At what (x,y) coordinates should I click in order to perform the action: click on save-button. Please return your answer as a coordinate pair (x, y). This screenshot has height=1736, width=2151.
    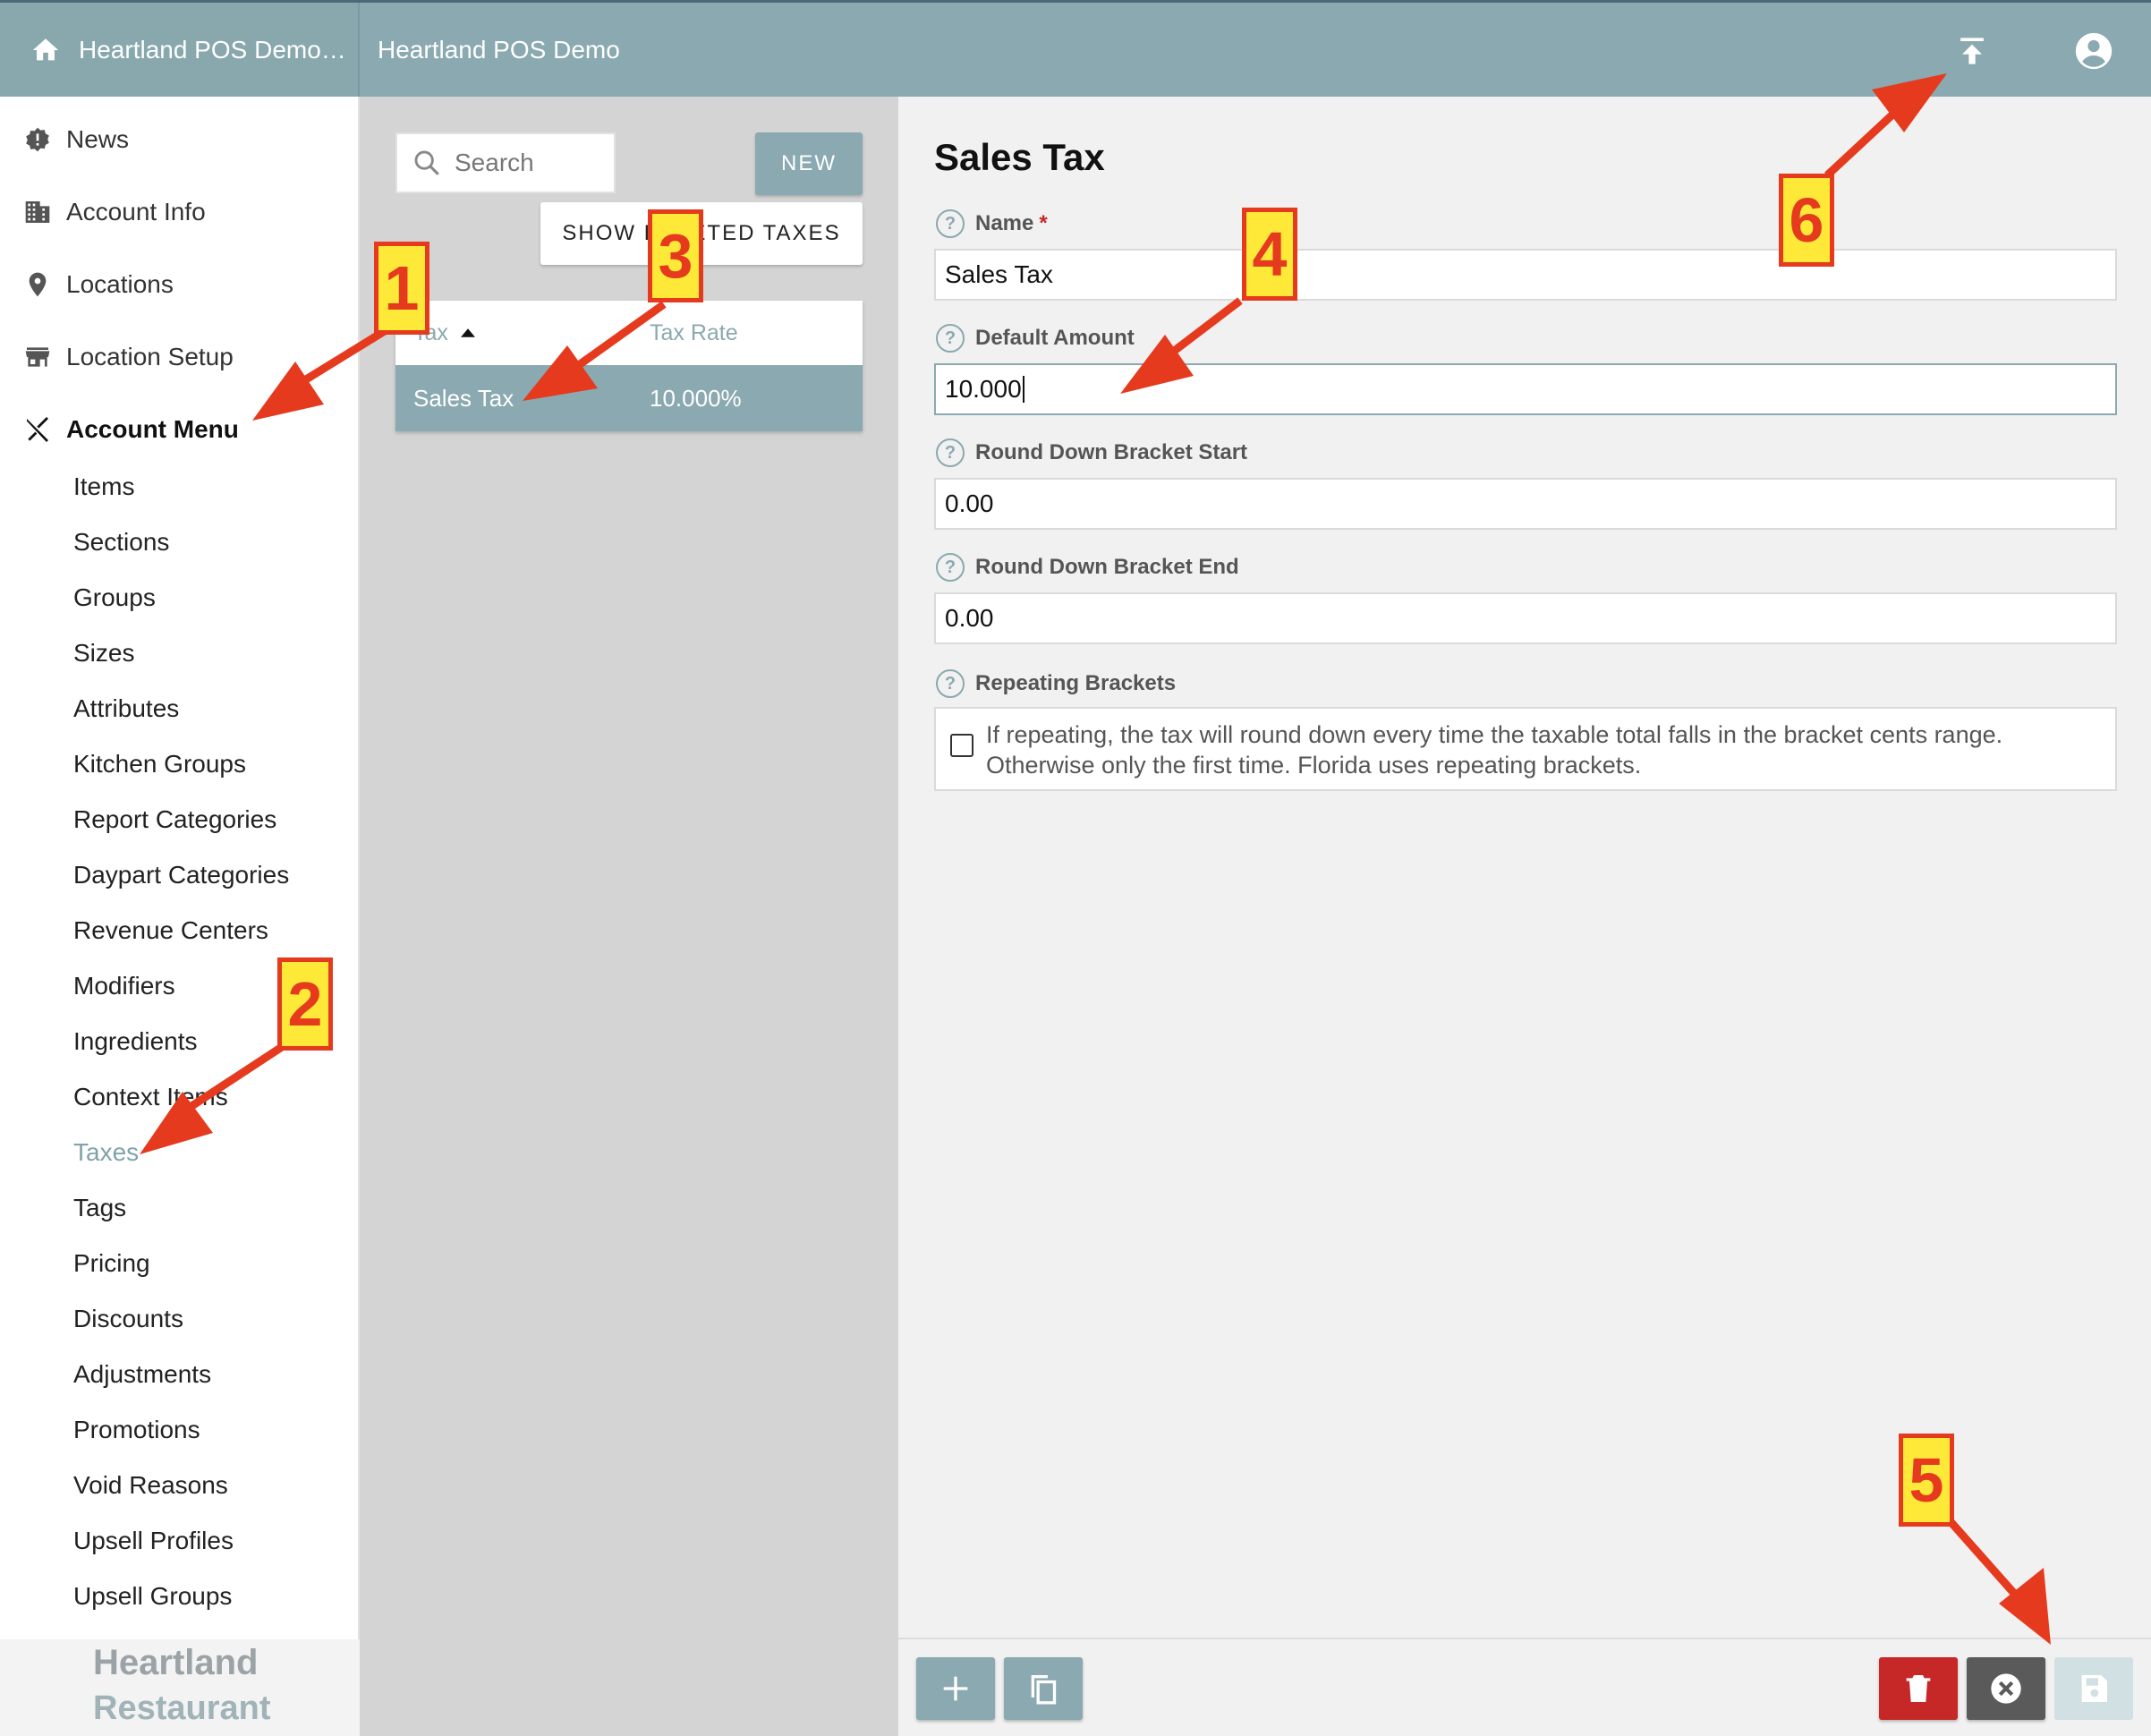
    Looking at the image, I should click on (2093, 1688).